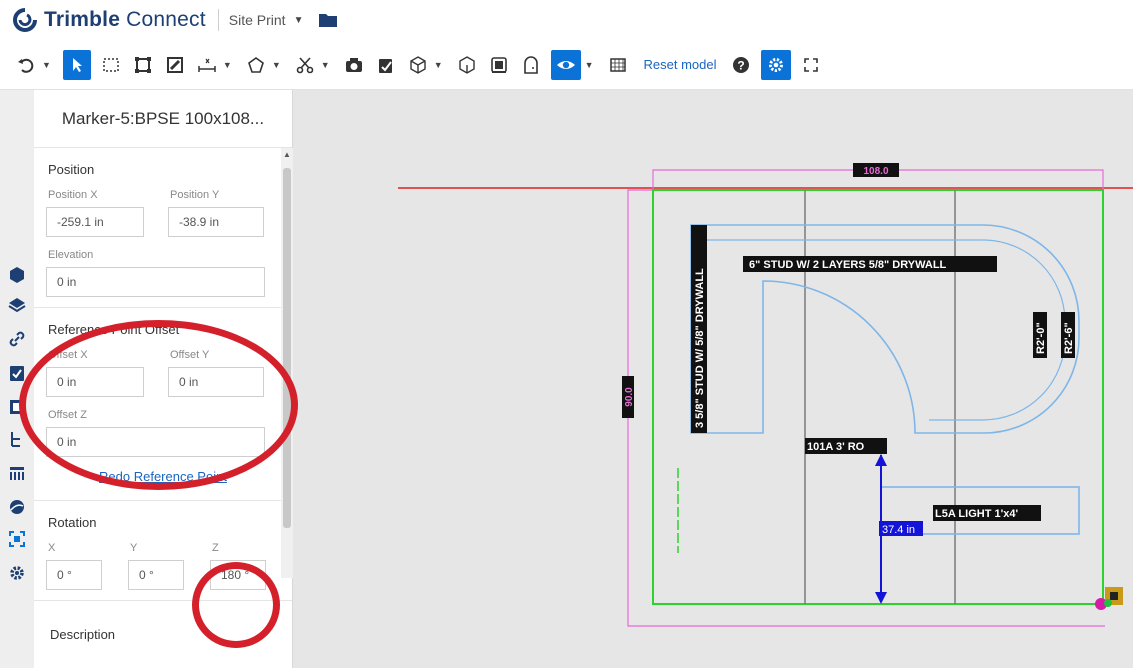 This screenshot has height=668, width=1133. What do you see at coordinates (71, 169) in the screenshot?
I see `position-title: Position` at bounding box center [71, 169].